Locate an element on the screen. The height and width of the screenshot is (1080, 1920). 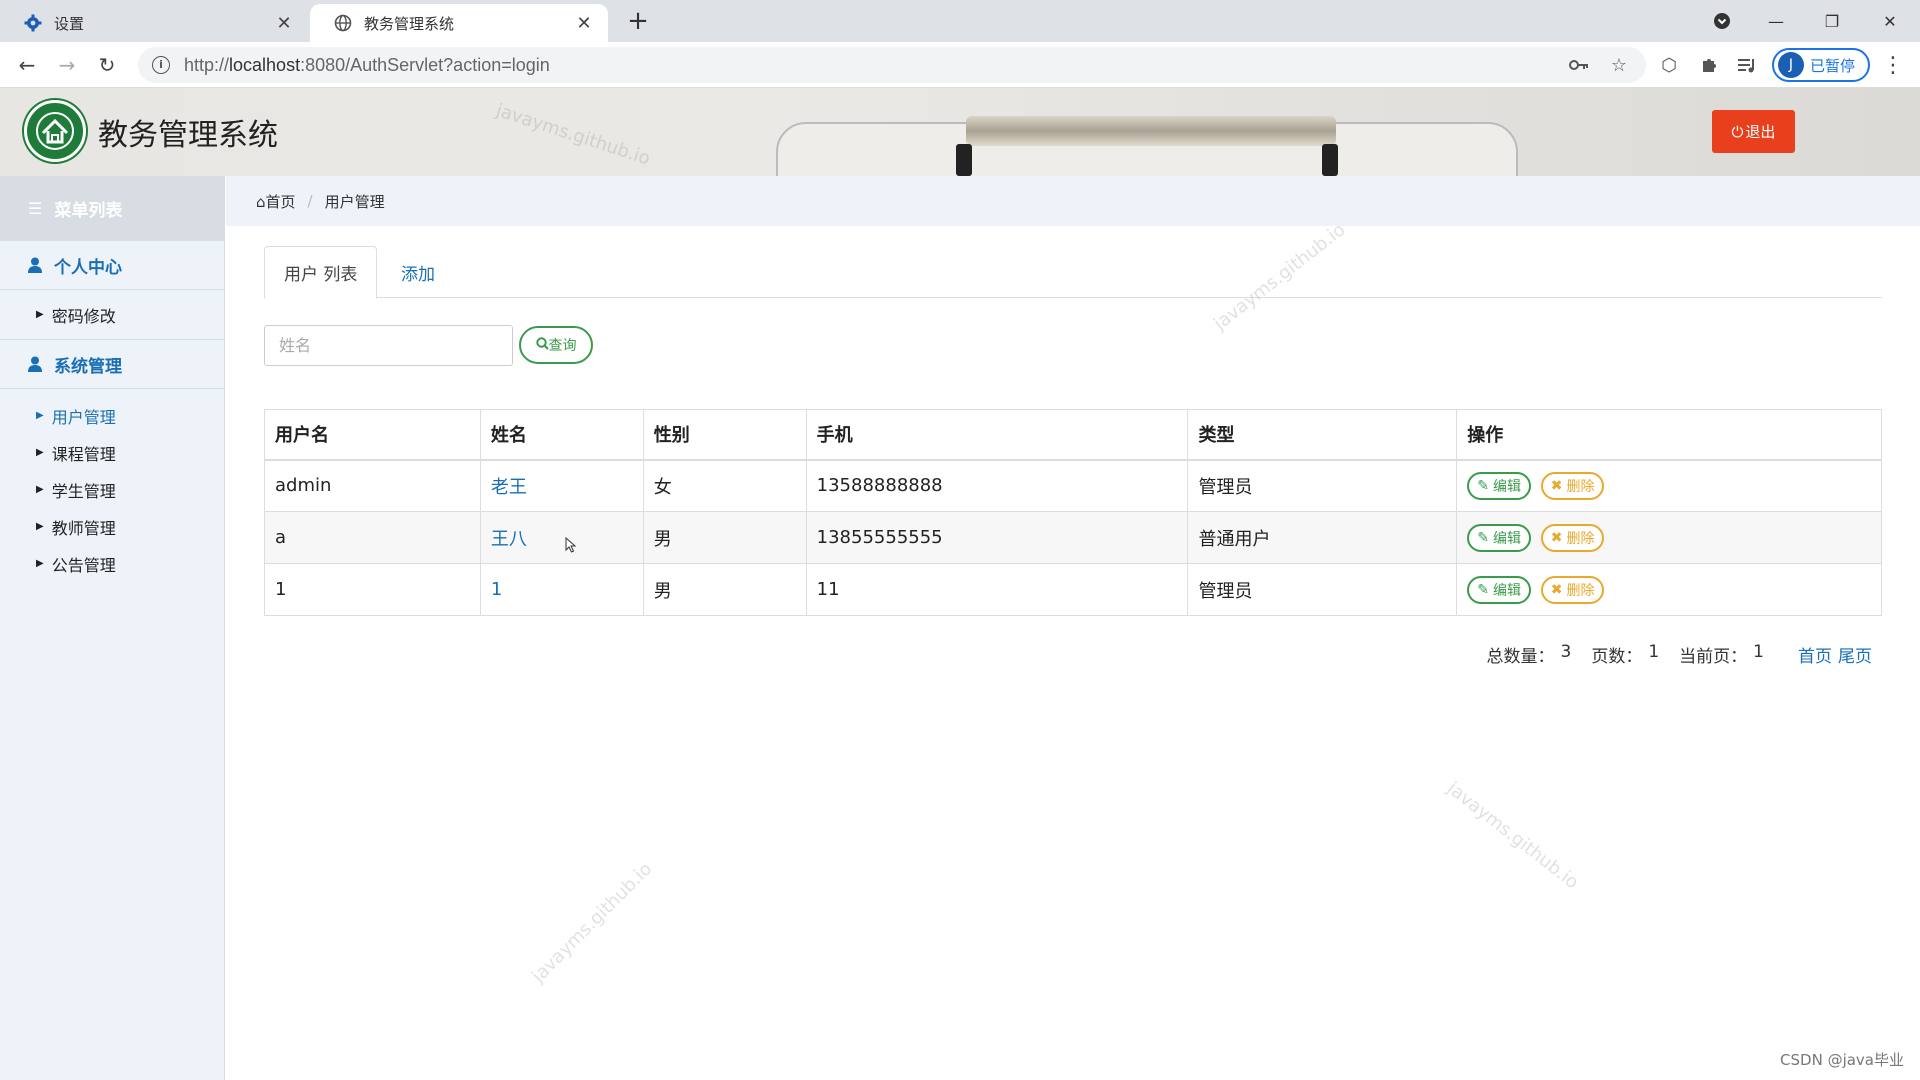
breadcrumb-current: 用户管理 is located at coordinates (354, 201).